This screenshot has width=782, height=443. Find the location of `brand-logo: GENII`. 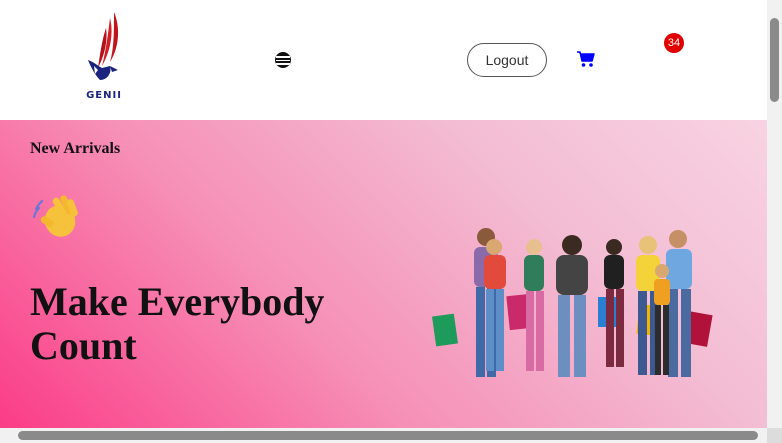

brand-logo: GENII is located at coordinates (104, 59).